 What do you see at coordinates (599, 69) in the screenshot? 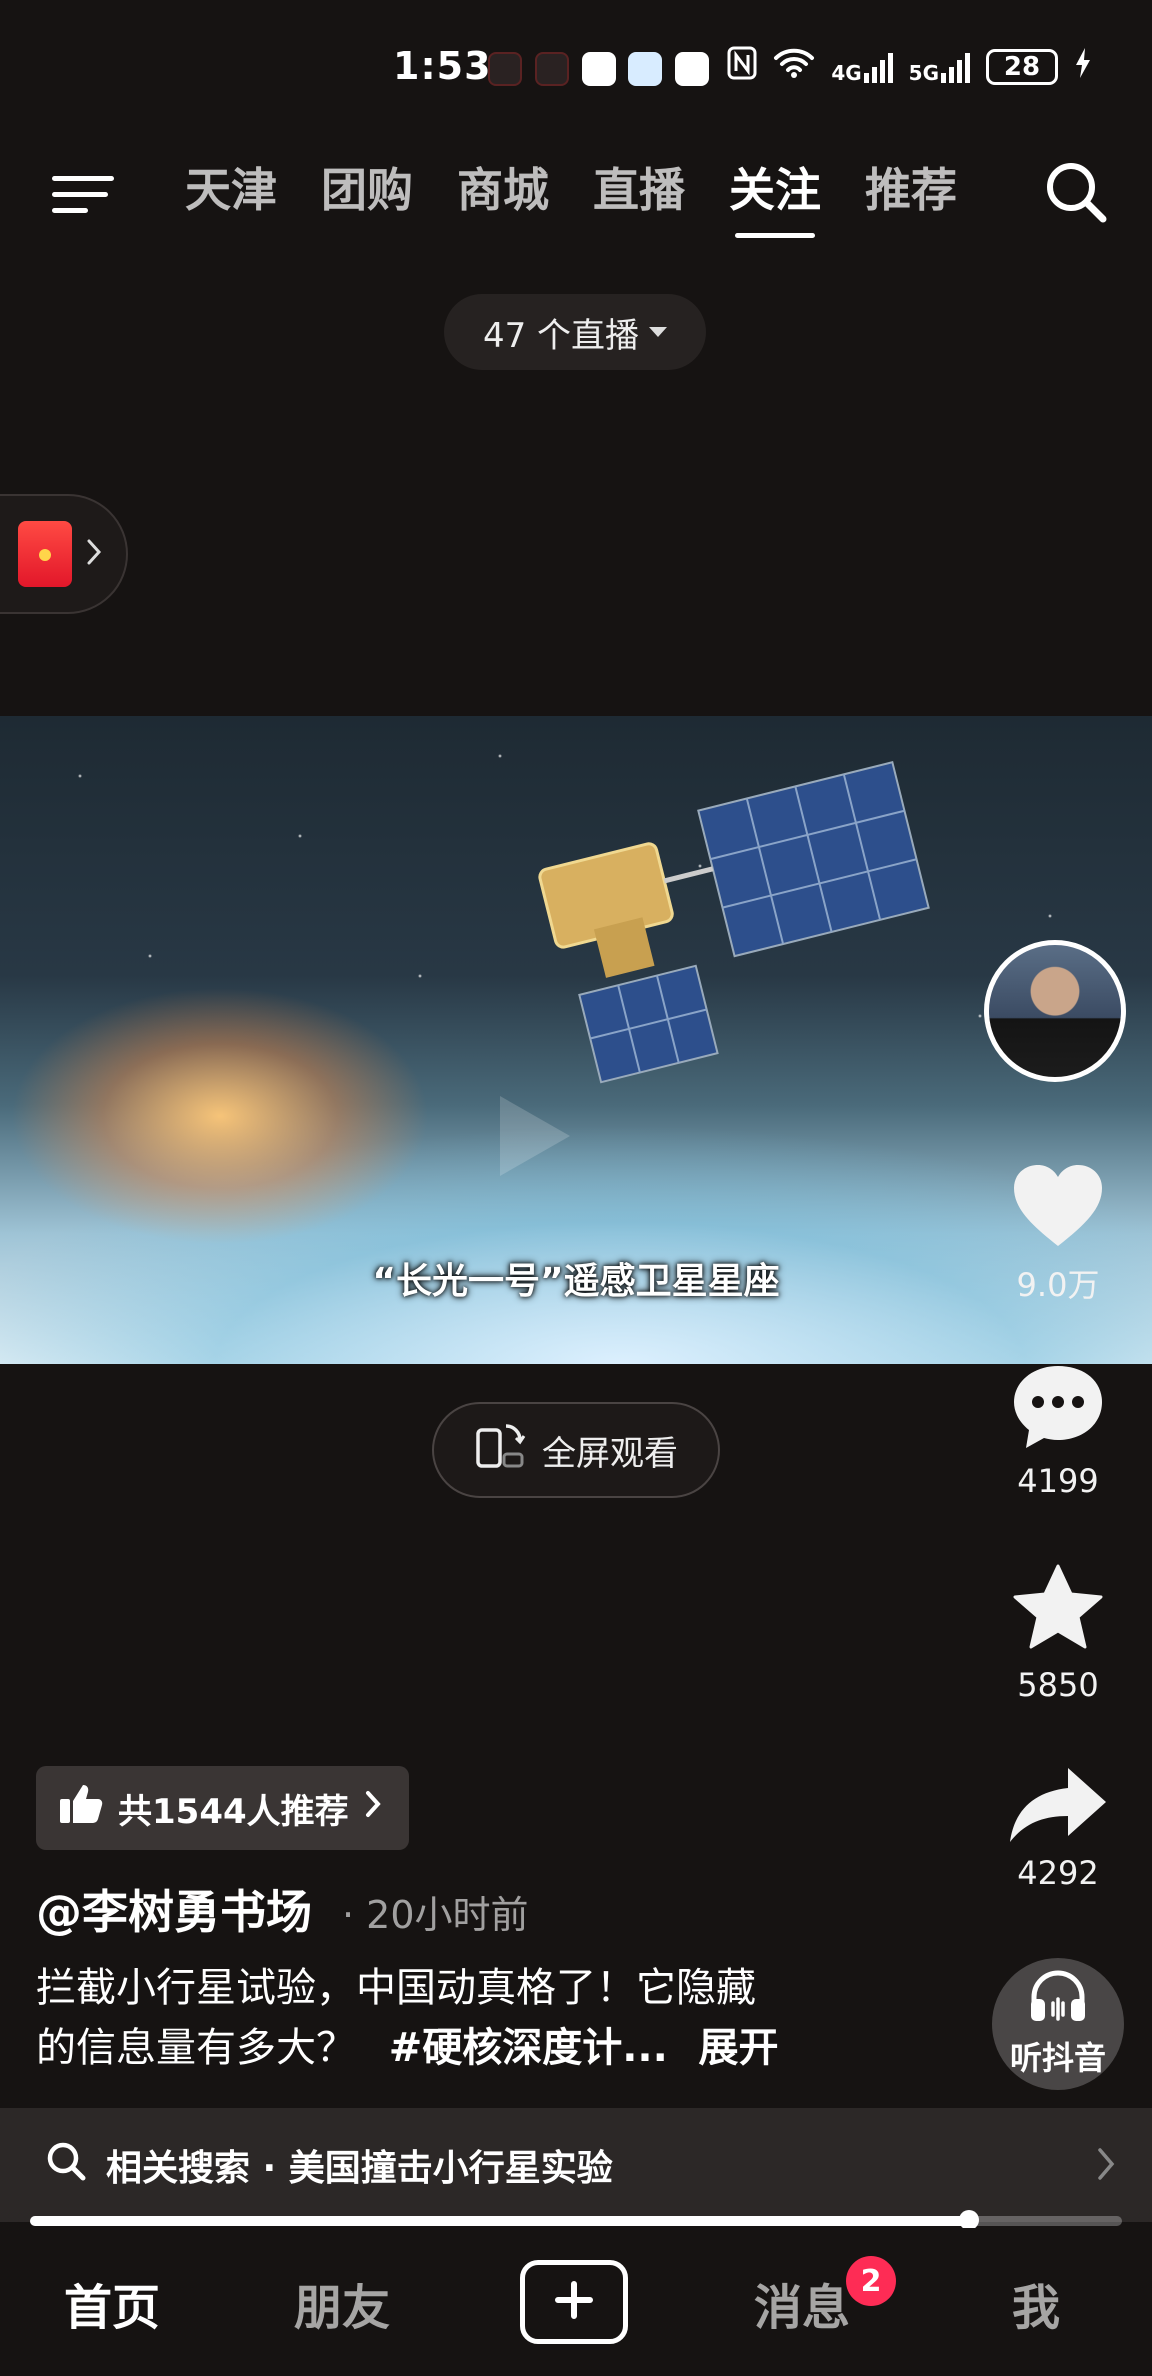
I see `qq-notification-icon` at bounding box center [599, 69].